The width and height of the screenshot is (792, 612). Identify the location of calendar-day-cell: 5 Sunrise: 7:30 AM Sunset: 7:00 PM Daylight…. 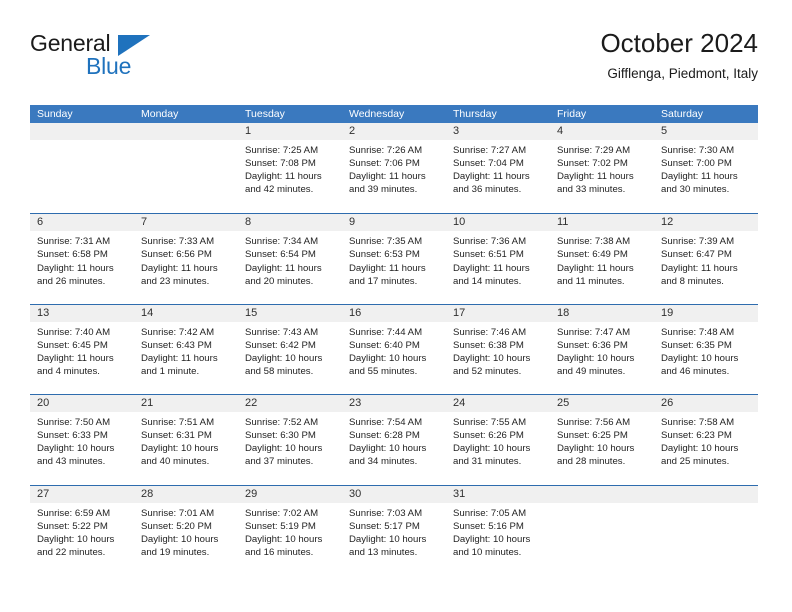
(706, 168).